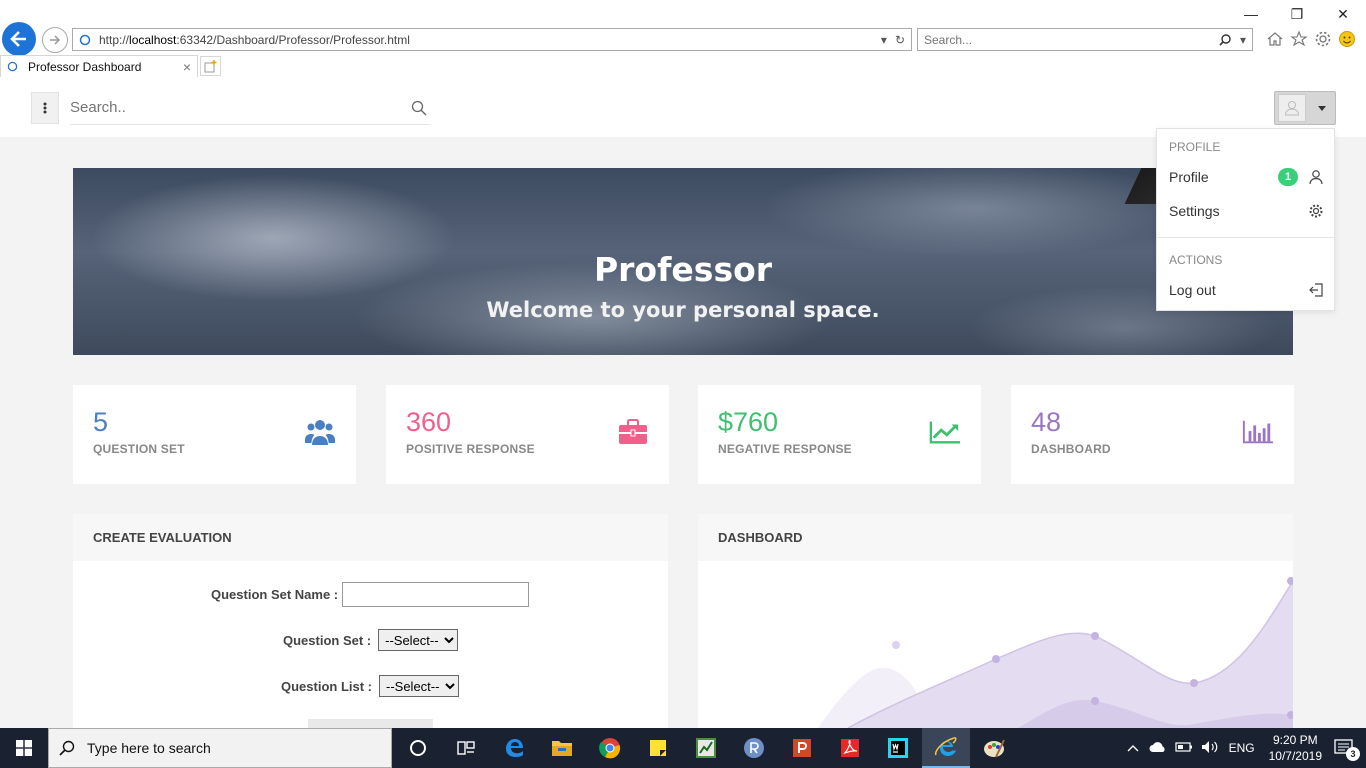 This screenshot has height=768, width=1366. Describe the element at coordinates (1243, 40) in the screenshot. I see `search-dropdown-icon: ▾` at that location.